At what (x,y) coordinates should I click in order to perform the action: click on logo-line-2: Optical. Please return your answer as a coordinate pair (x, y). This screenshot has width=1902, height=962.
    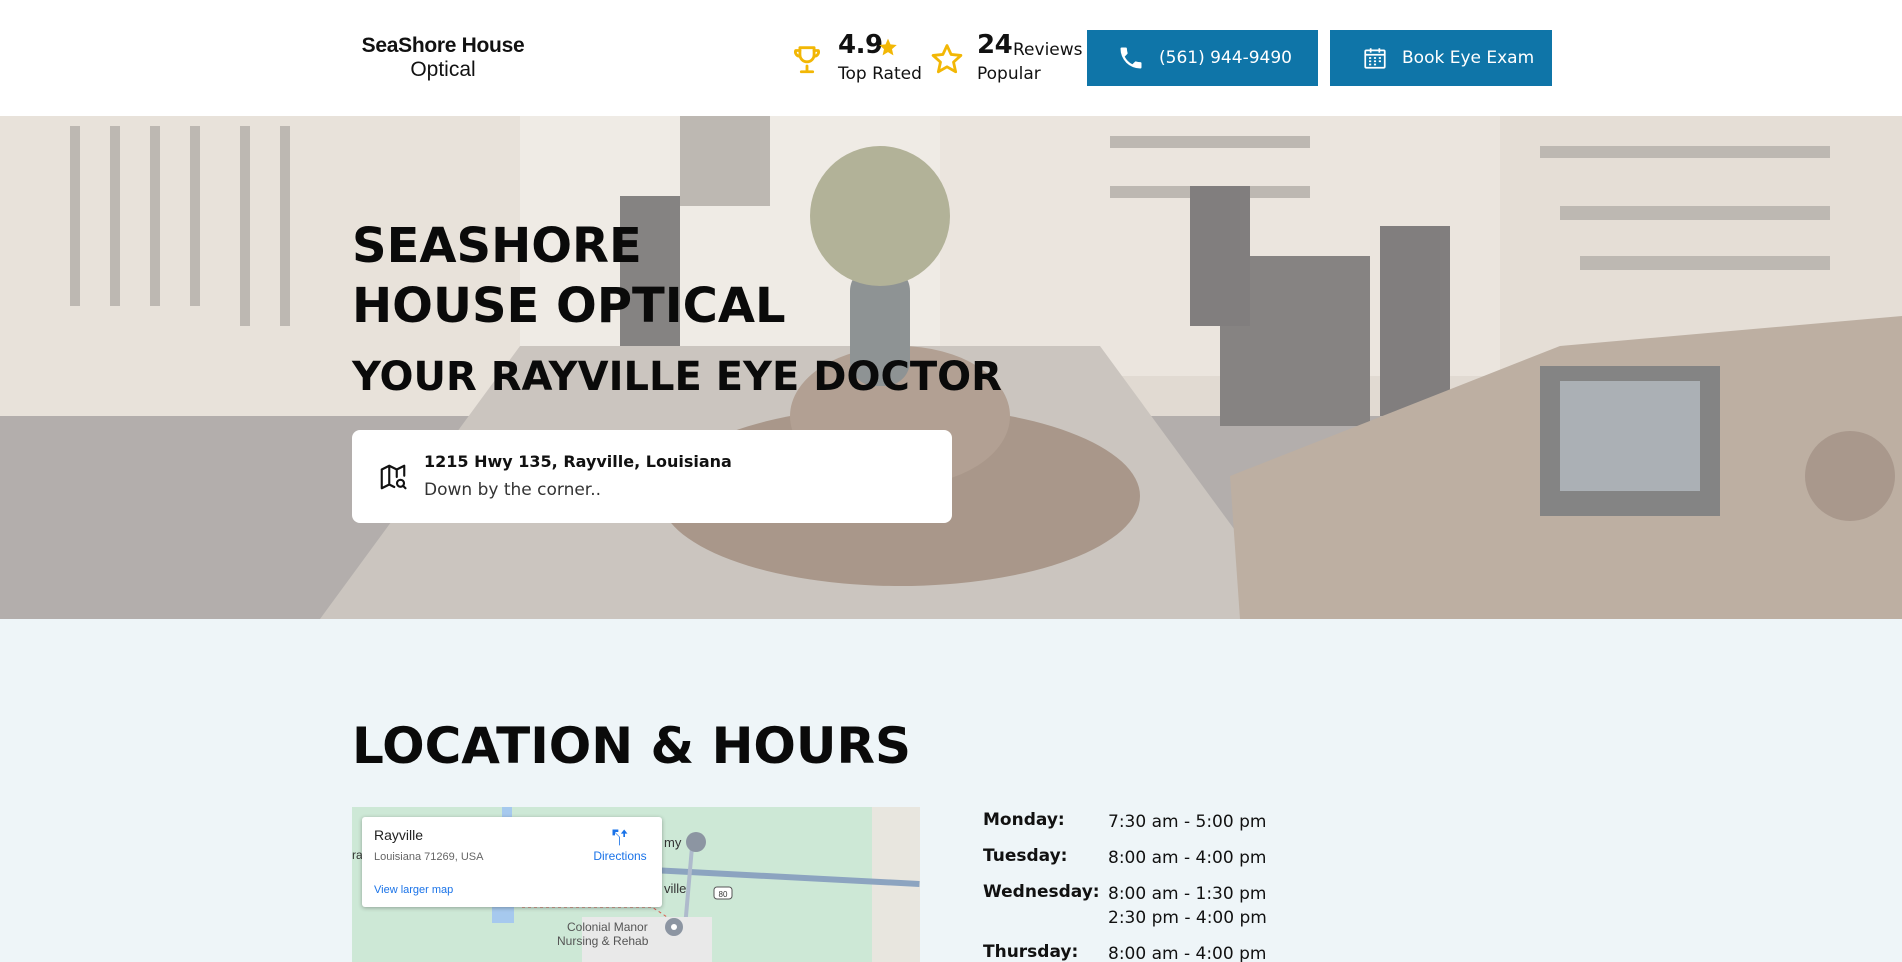
    Looking at the image, I should click on (443, 69).